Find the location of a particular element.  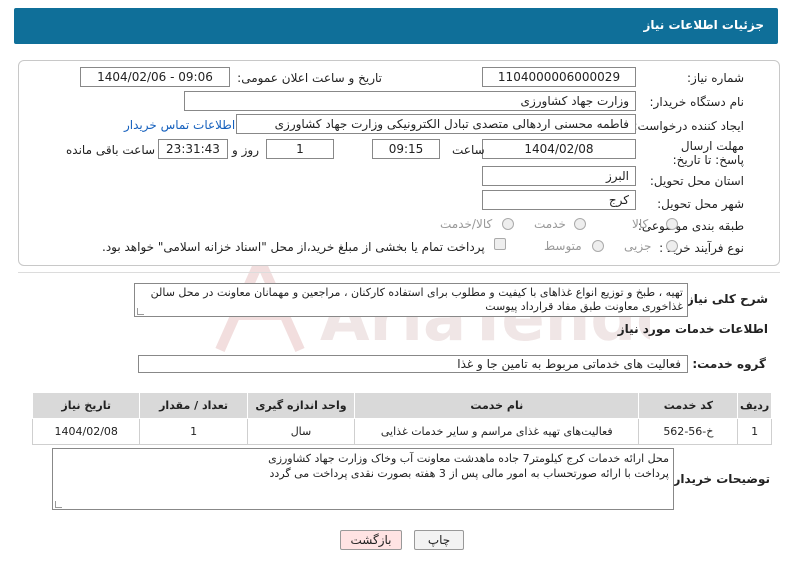

service-group-label: گروه خدمت: is located at coordinates (729, 364).